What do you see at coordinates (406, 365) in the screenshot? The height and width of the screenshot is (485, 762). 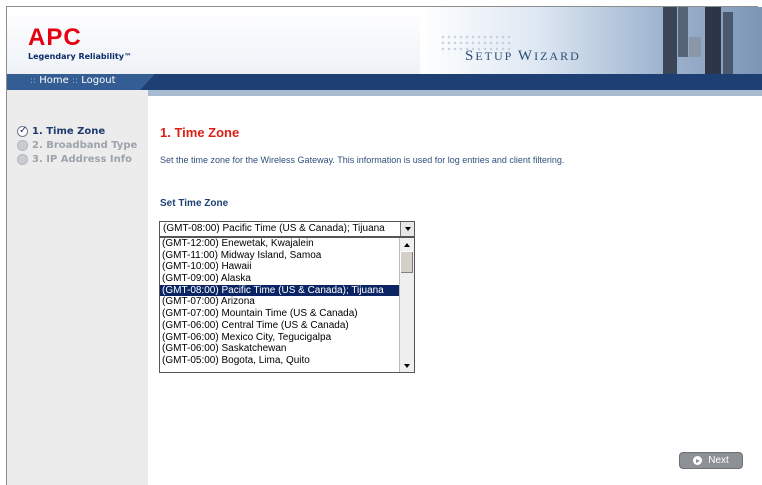 I see `scroll-down-arrow-icon` at bounding box center [406, 365].